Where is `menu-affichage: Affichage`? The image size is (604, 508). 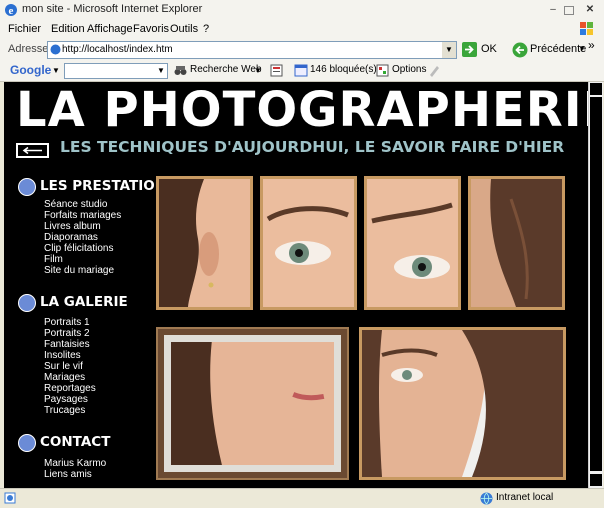 menu-affichage: Affichage is located at coordinates (110, 29).